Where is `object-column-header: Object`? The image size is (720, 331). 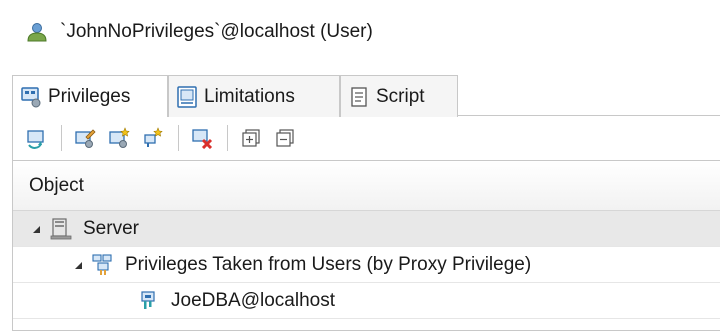 object-column-header: Object is located at coordinates (366, 186).